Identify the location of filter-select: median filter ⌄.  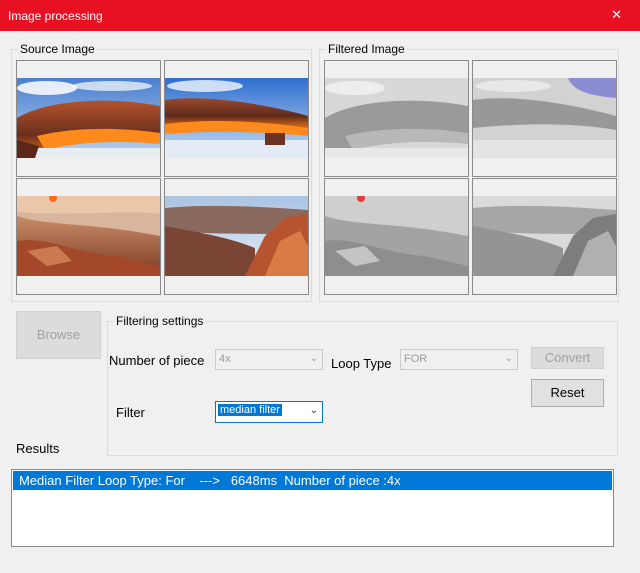
(269, 412).